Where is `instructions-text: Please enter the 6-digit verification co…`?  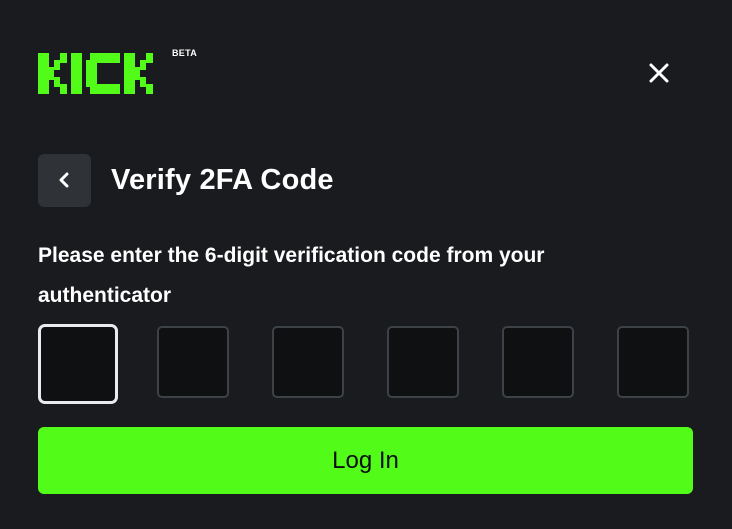 instructions-text: Please enter the 6-digit verification co… is located at coordinates (291, 275).